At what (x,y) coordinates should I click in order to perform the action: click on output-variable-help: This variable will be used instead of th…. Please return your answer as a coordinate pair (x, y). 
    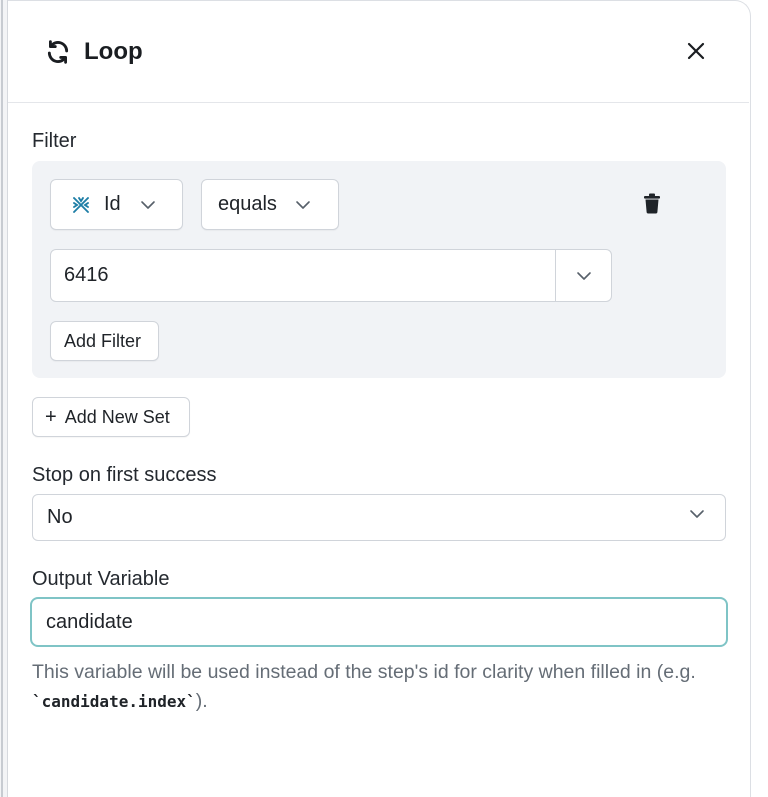
    Looking at the image, I should click on (382, 687).